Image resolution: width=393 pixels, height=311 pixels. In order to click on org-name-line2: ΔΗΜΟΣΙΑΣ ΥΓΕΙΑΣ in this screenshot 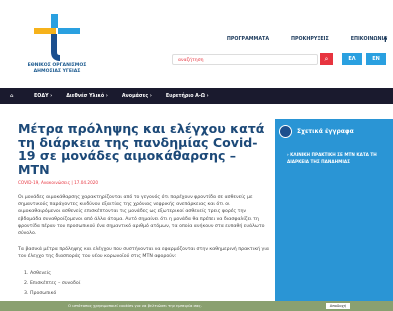, I will do `click(57, 71)`.